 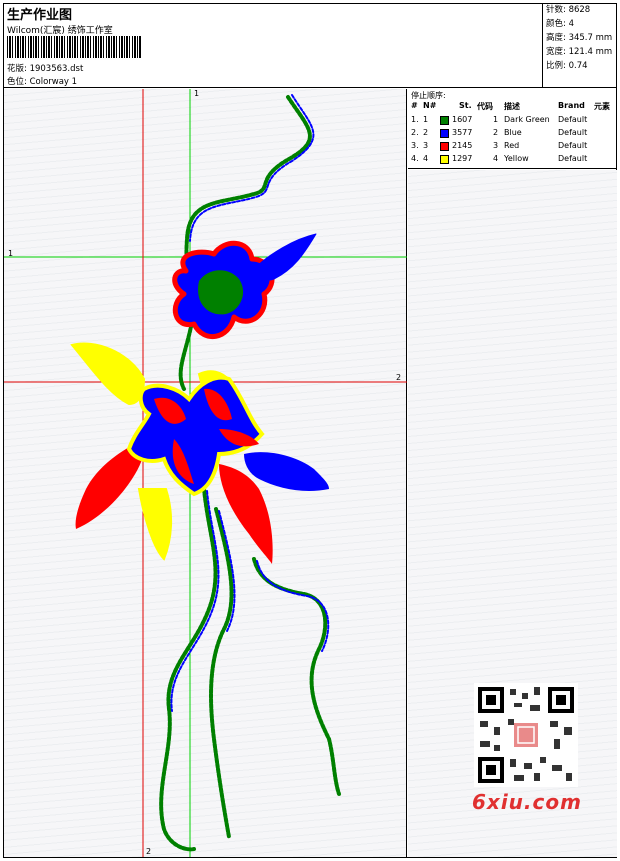 What do you see at coordinates (399, 377) in the screenshot?
I see `guide-label-red-h: 2` at bounding box center [399, 377].